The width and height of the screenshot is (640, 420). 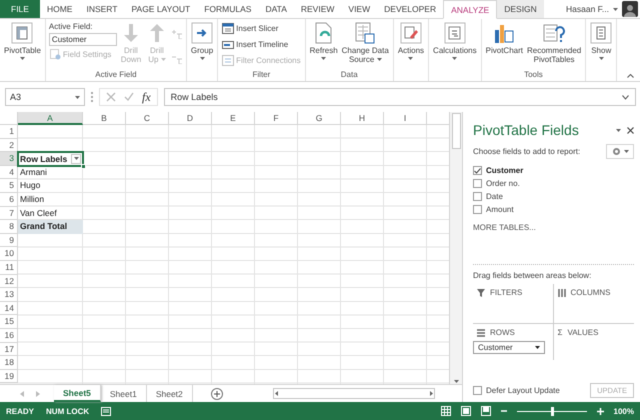 What do you see at coordinates (9, 241) in the screenshot?
I see `row-header: 9` at bounding box center [9, 241].